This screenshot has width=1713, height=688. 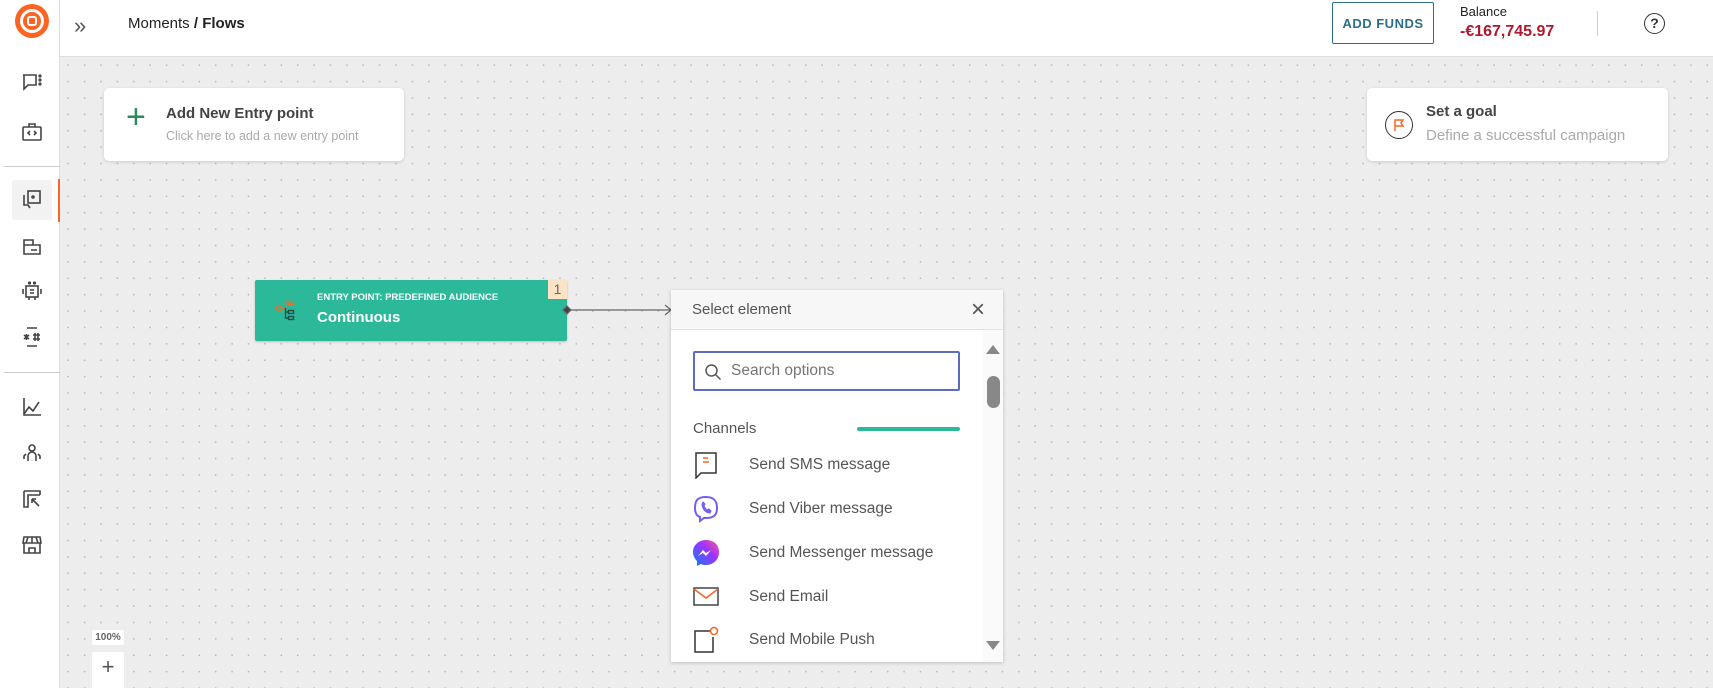 What do you see at coordinates (136, 117) in the screenshot?
I see `plus-icon: +` at bounding box center [136, 117].